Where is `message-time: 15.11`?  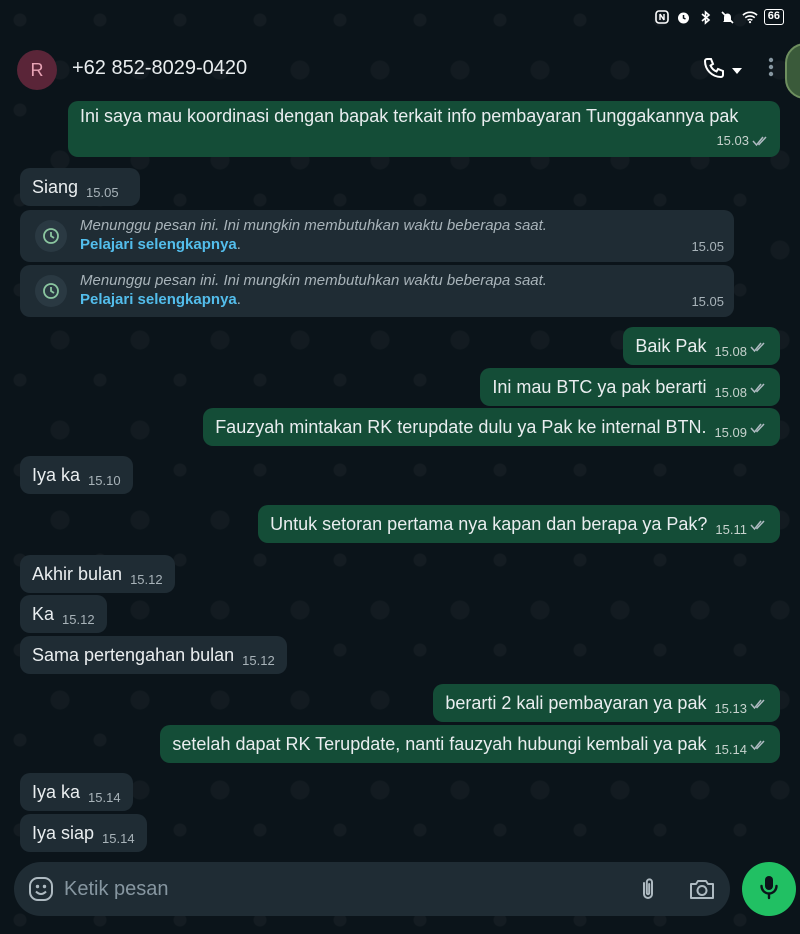
message-time: 15.11 is located at coordinates (731, 529).